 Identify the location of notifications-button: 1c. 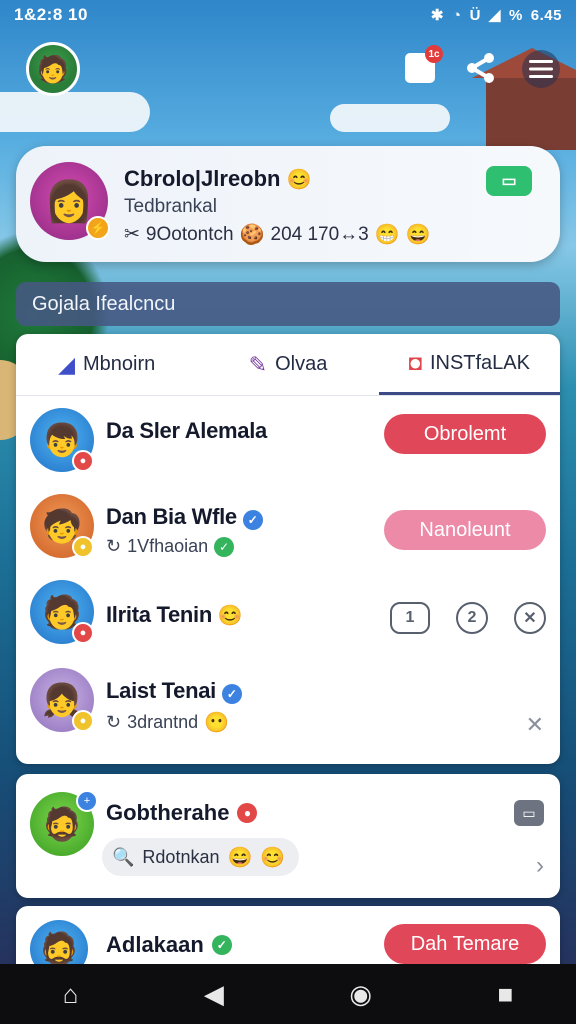
(422, 65).